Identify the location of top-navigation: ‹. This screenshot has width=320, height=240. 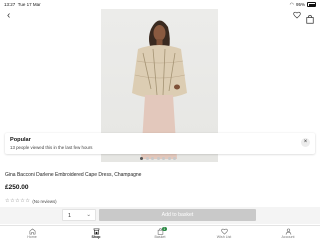
(160, 17).